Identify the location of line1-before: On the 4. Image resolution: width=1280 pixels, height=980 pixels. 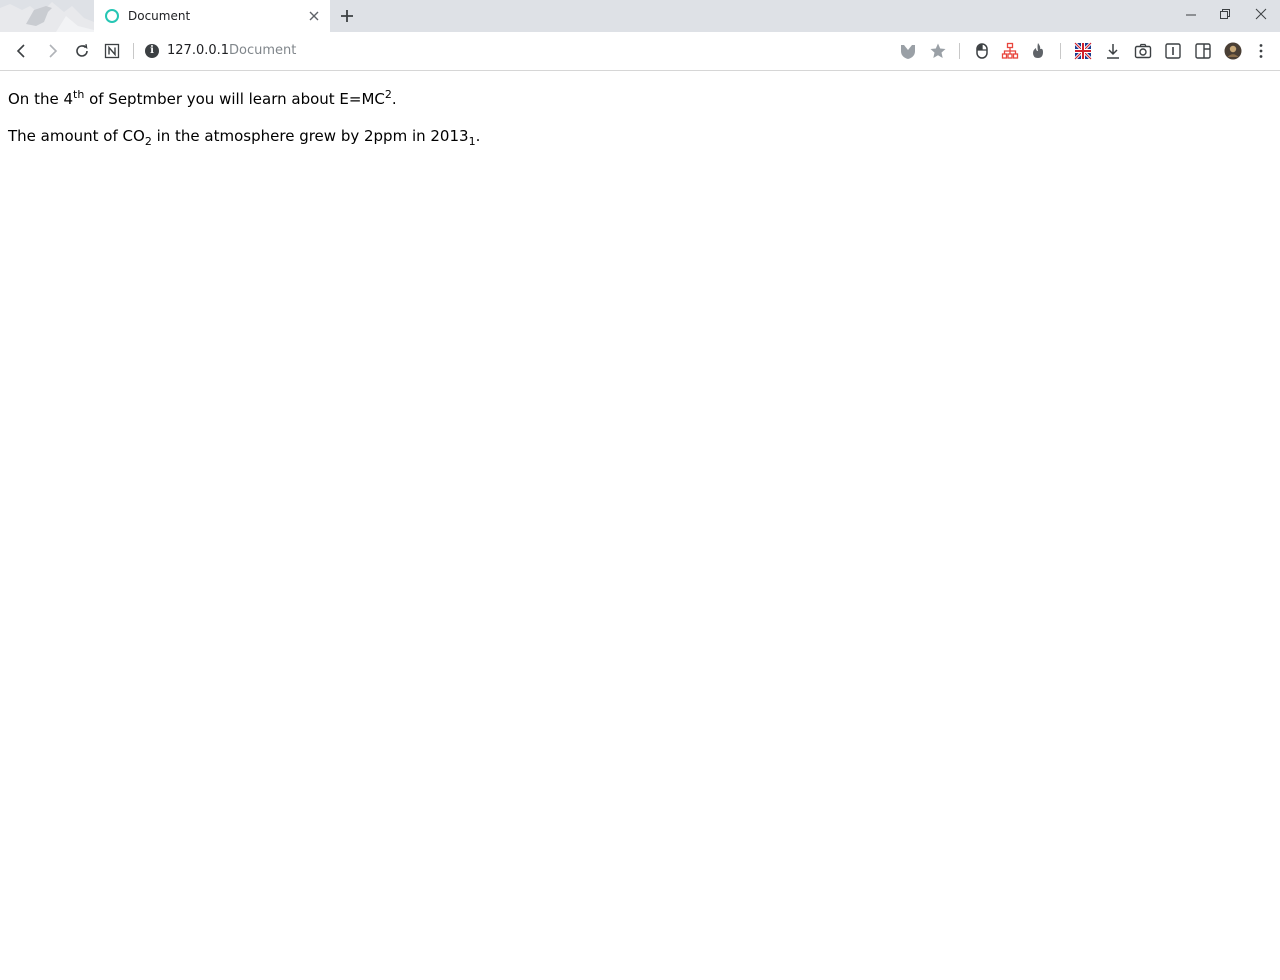
(41, 99).